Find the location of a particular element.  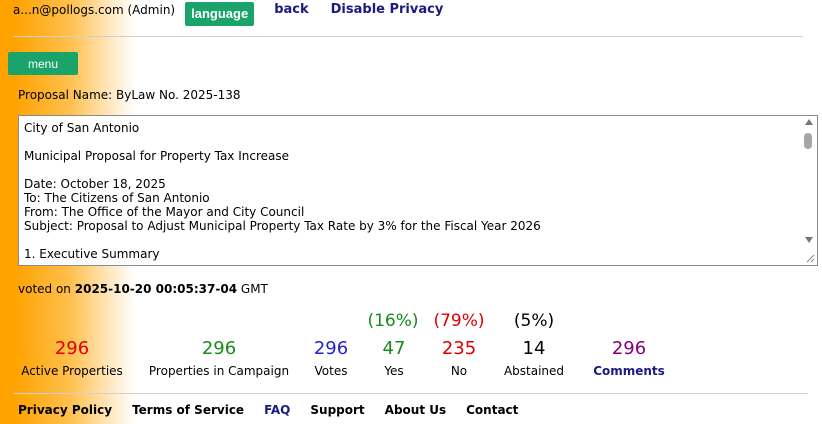

proposal-text-line: To: The Citizens of San Antonio is located at coordinates (117, 198).